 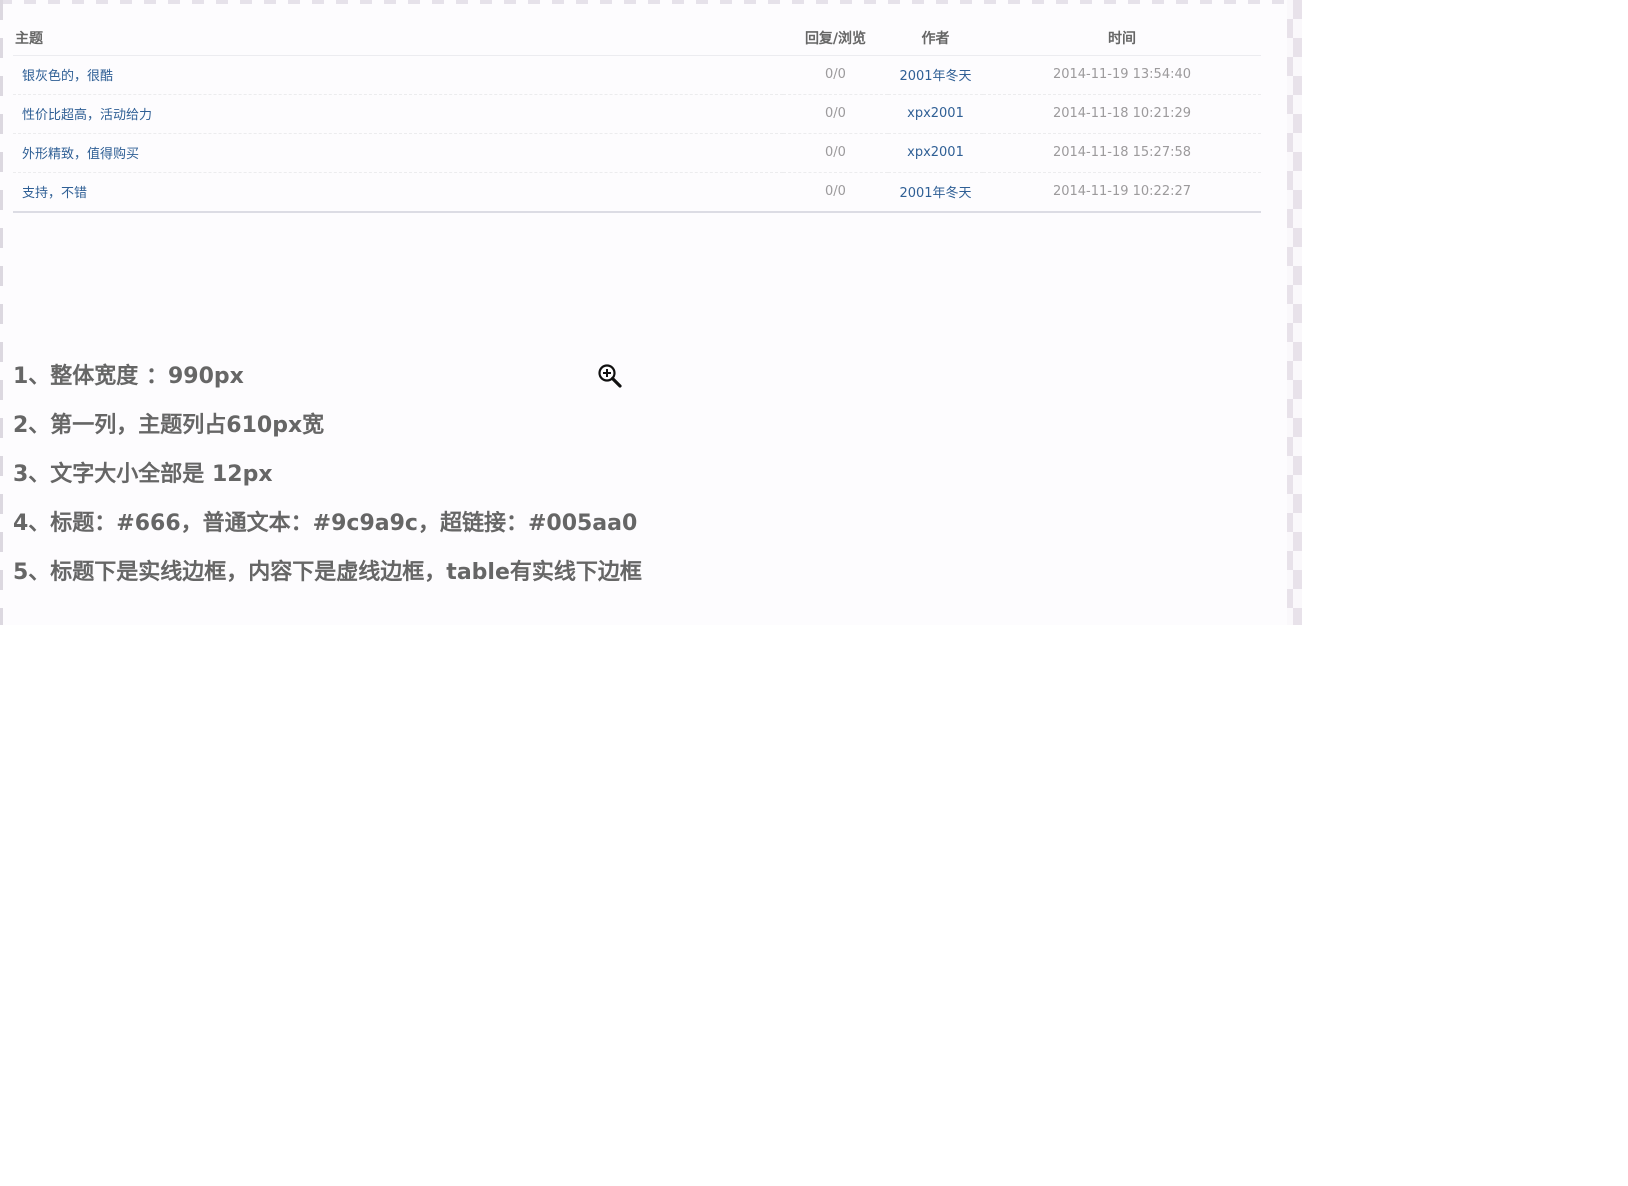 What do you see at coordinates (398, 38) in the screenshot?
I see `header-topic: 主题` at bounding box center [398, 38].